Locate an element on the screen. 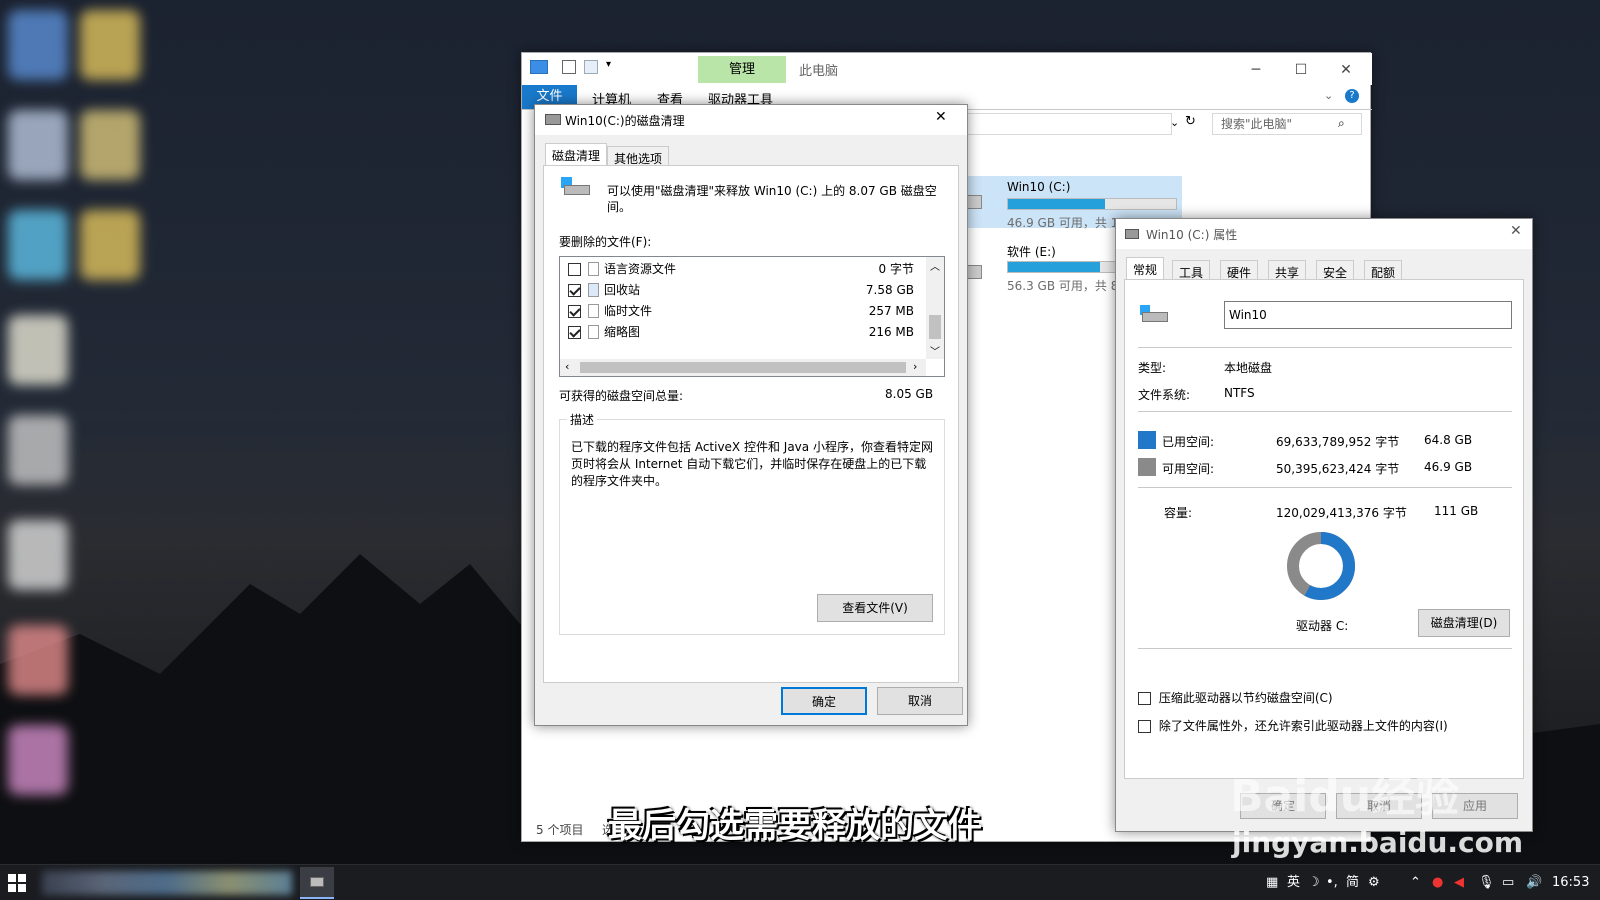 This screenshot has width=1600, height=900. chevron-down-icon: ▾ is located at coordinates (608, 64).